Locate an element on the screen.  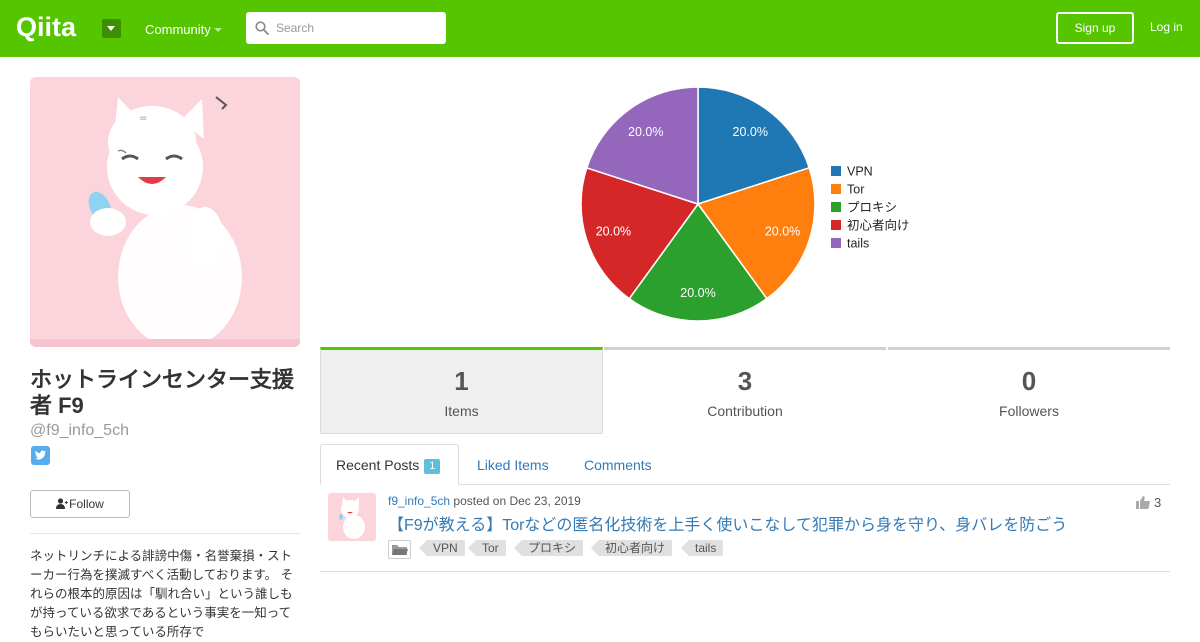
post-author-avatar is located at coordinates (352, 517).